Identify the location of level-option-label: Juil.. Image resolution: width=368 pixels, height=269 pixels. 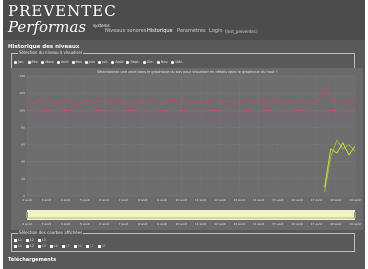
(105, 62).